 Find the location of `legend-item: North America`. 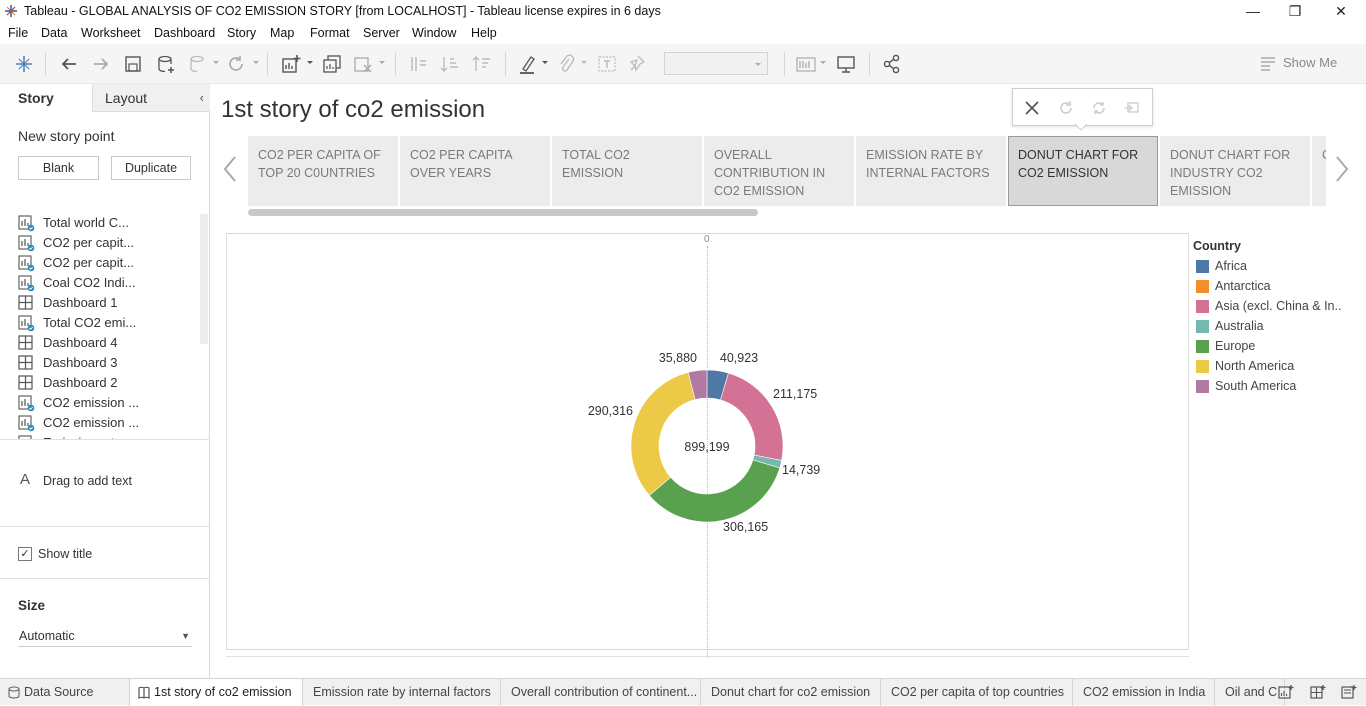

legend-item: North America is located at coordinates (1278, 367).